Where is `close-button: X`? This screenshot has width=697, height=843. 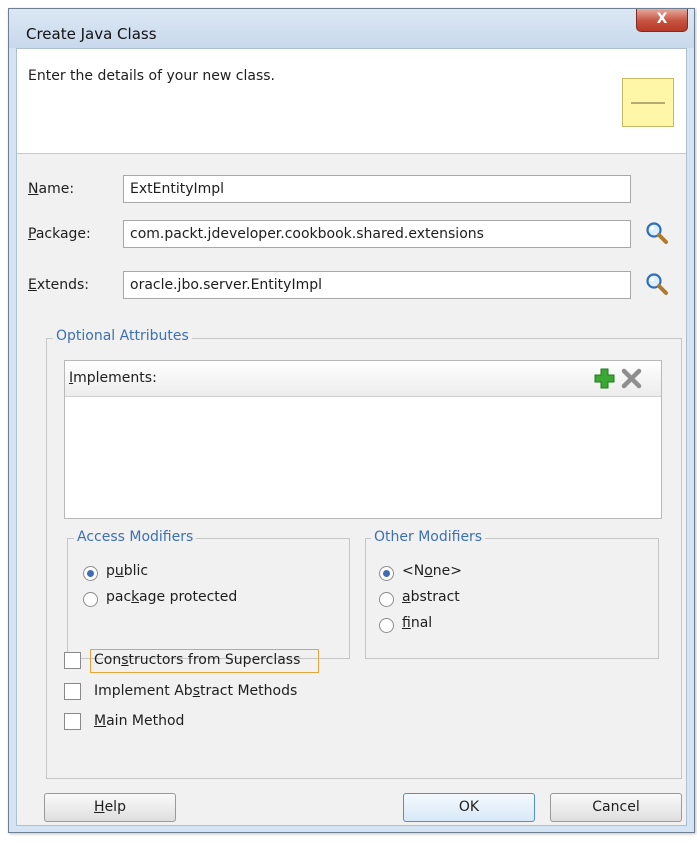
close-button: X is located at coordinates (662, 20).